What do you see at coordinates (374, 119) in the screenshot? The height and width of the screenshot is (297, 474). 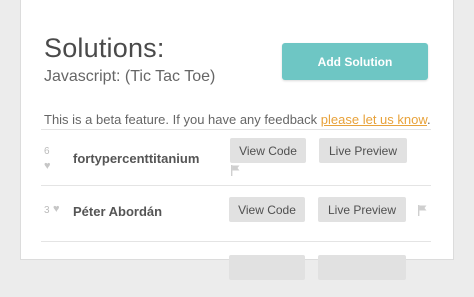 I see `feedback-link: please let us know` at bounding box center [374, 119].